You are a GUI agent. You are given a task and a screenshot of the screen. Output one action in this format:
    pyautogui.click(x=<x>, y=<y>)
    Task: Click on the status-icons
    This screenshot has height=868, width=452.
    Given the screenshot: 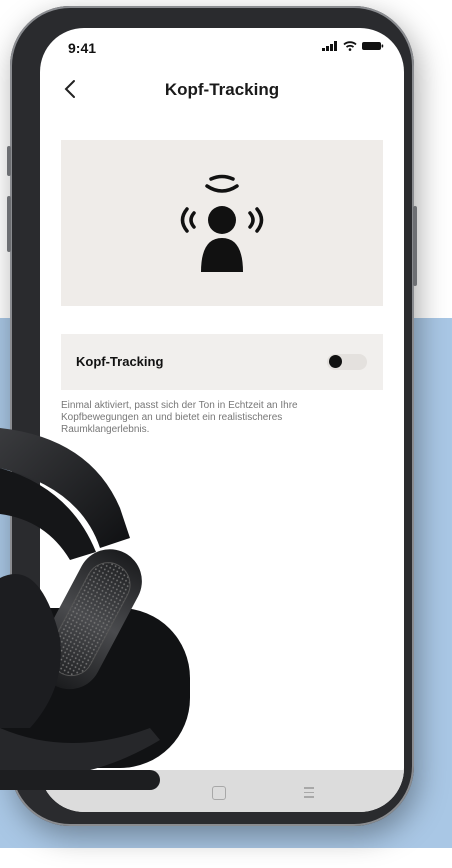 What is the action you would take?
    pyautogui.click(x=353, y=46)
    